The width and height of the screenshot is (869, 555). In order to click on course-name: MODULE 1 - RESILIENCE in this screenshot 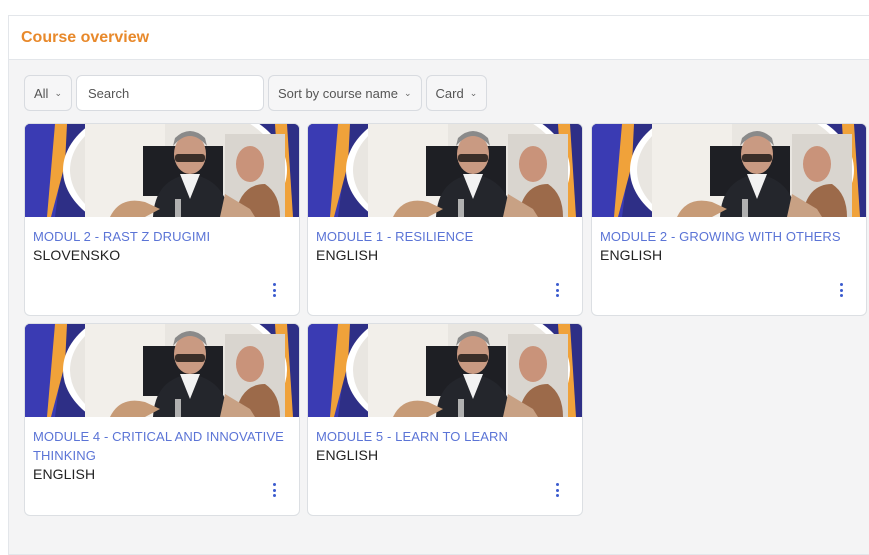, I will do `click(447, 236)`.